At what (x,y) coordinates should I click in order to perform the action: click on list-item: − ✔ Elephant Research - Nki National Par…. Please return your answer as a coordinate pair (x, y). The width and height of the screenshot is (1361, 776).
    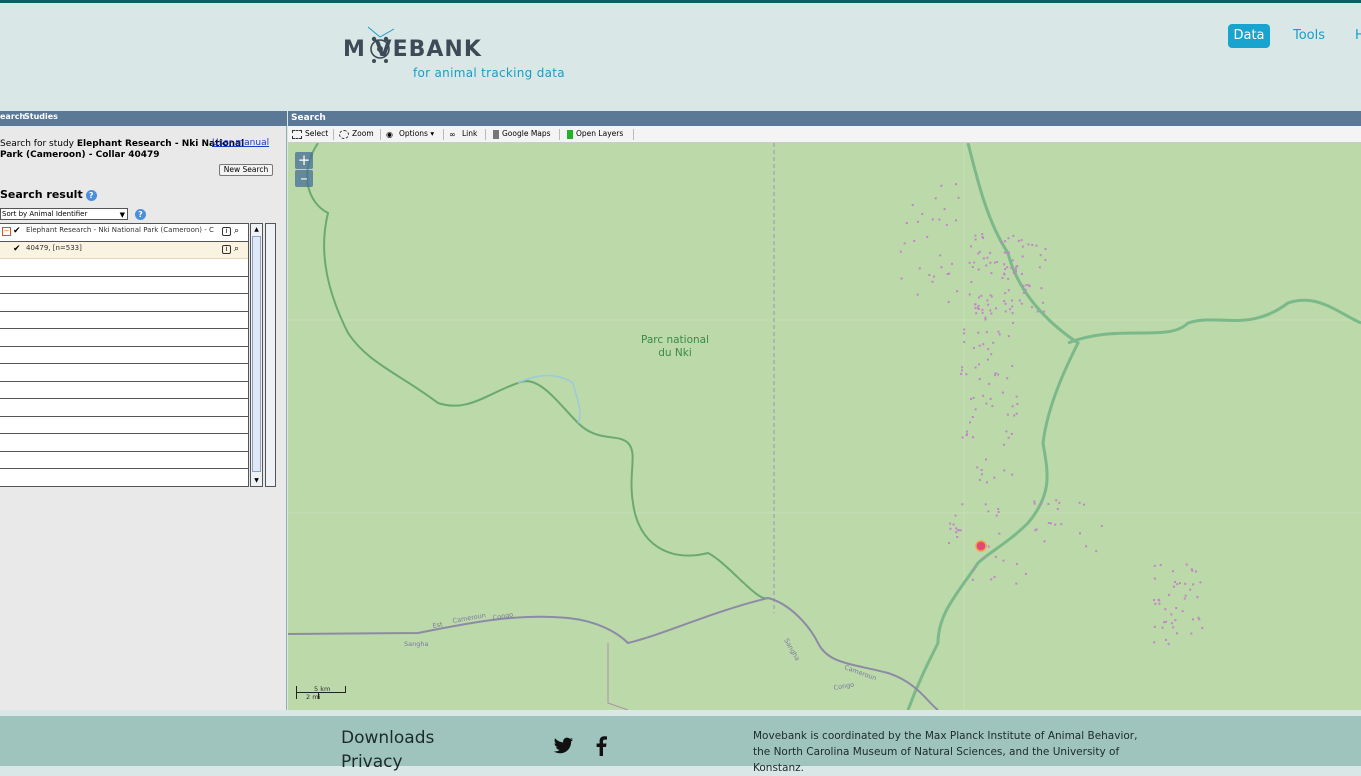
    Looking at the image, I should click on (124, 233).